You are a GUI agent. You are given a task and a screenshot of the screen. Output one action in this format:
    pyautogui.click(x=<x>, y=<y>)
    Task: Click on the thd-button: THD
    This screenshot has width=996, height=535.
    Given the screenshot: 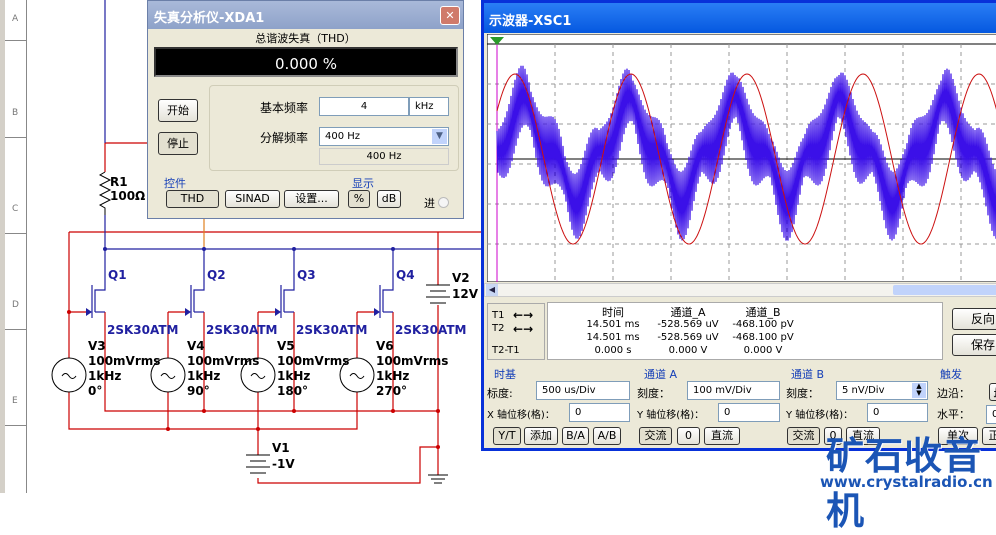 What is the action you would take?
    pyautogui.click(x=192, y=199)
    